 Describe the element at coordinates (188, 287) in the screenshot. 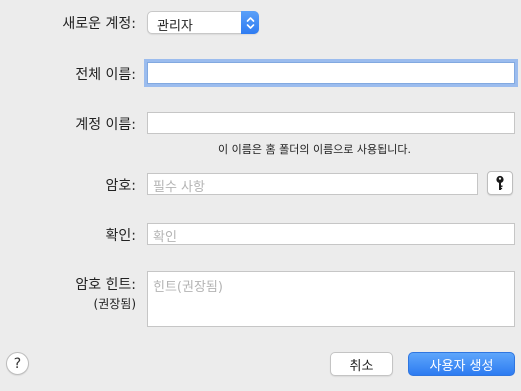

I see `password-hint-placeholder: 힌트(권장됨)` at that location.